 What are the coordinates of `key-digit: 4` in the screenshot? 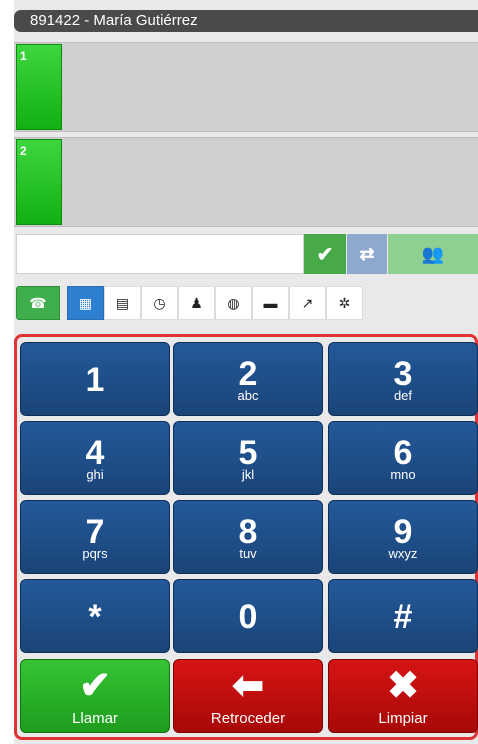 It's located at (95, 453).